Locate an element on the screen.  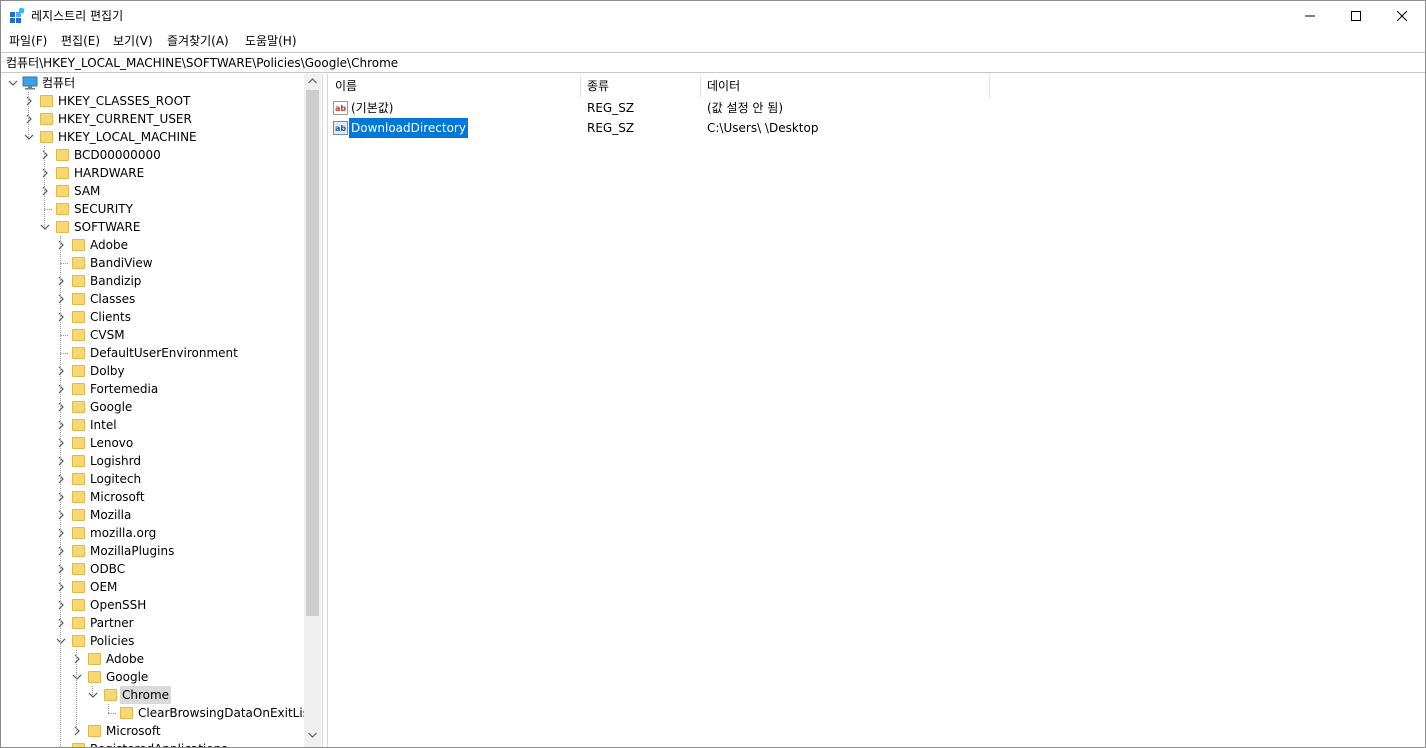
column-header-type: 종류 is located at coordinates (641, 86).